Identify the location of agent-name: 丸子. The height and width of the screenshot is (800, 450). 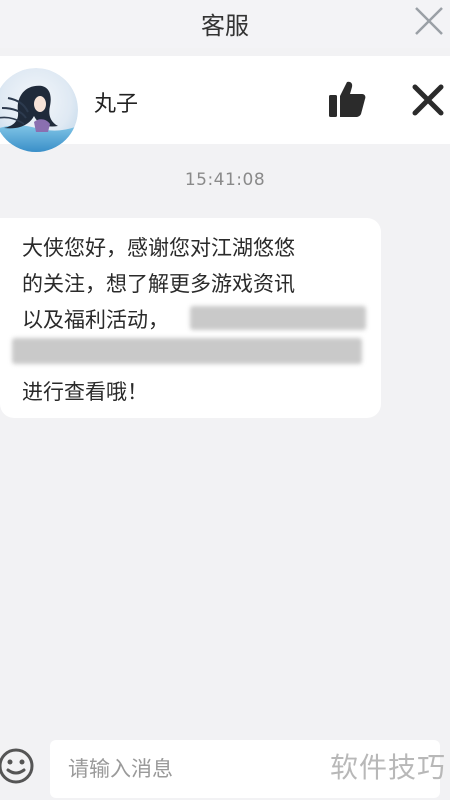
(116, 104).